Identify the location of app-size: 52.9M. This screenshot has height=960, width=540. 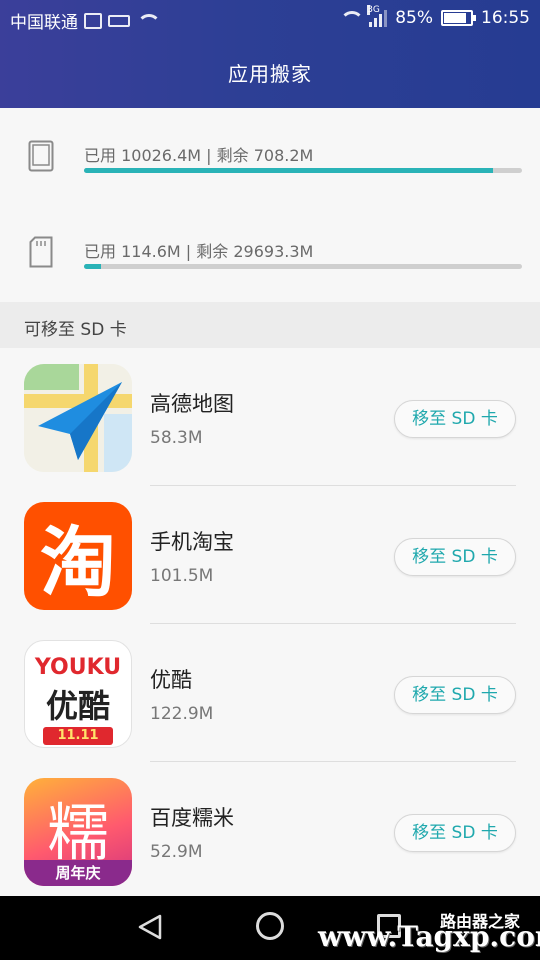
(176, 852).